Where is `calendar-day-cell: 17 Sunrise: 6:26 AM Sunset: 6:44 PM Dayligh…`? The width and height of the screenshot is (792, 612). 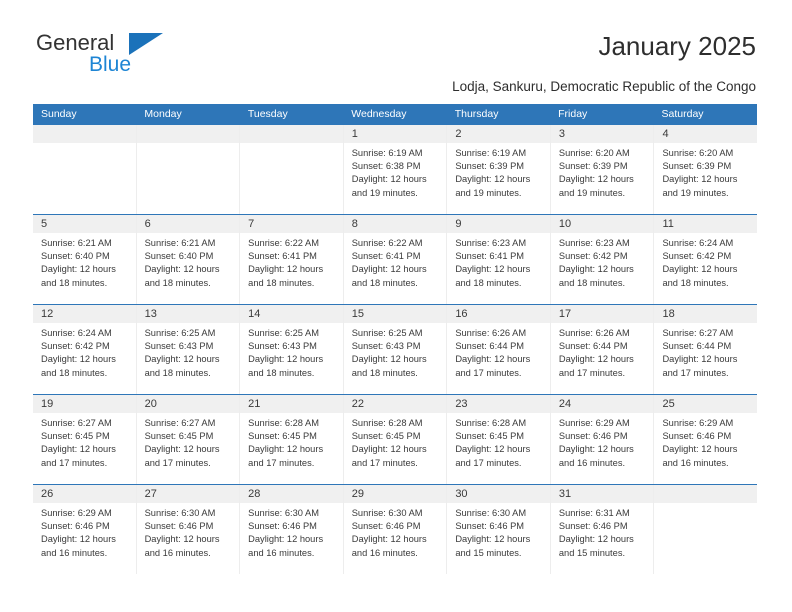
calendar-day-cell: 17 Sunrise: 6:26 AM Sunset: 6:44 PM Dayligh… is located at coordinates (601, 349).